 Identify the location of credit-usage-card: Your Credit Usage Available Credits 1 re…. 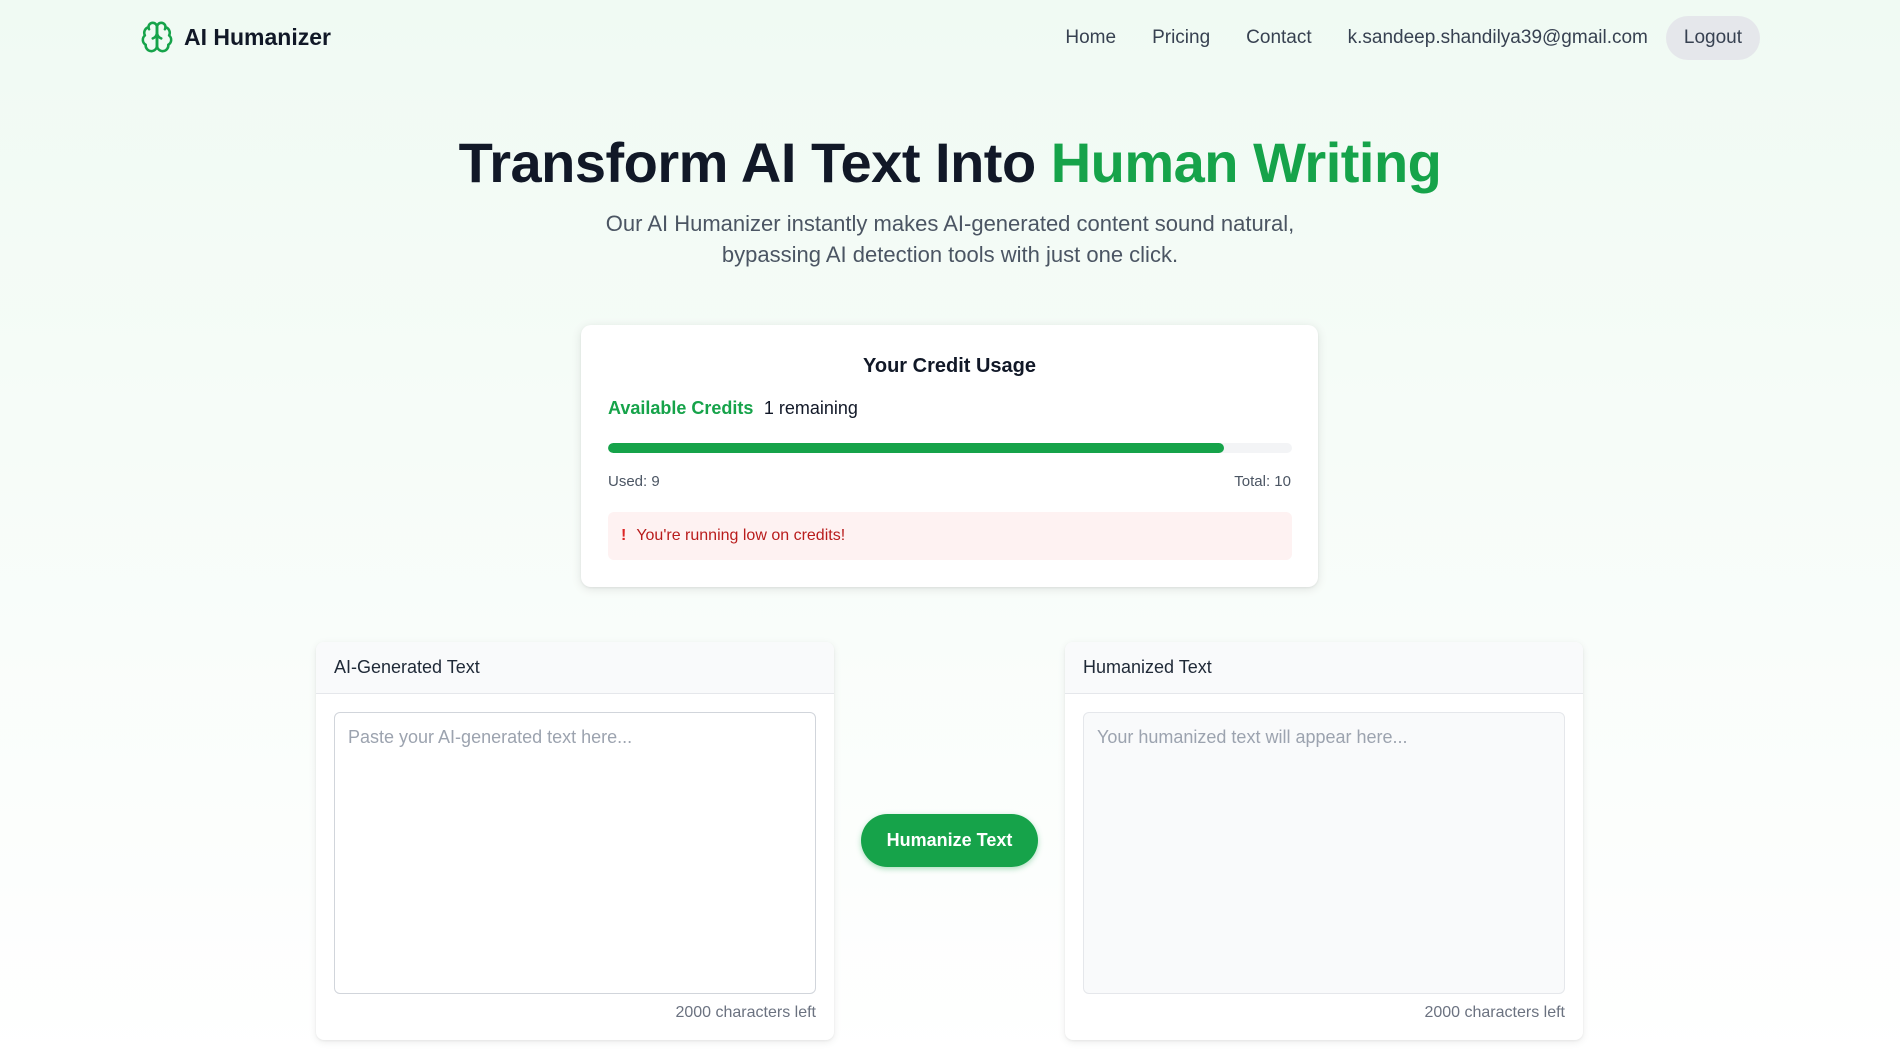
(949, 456).